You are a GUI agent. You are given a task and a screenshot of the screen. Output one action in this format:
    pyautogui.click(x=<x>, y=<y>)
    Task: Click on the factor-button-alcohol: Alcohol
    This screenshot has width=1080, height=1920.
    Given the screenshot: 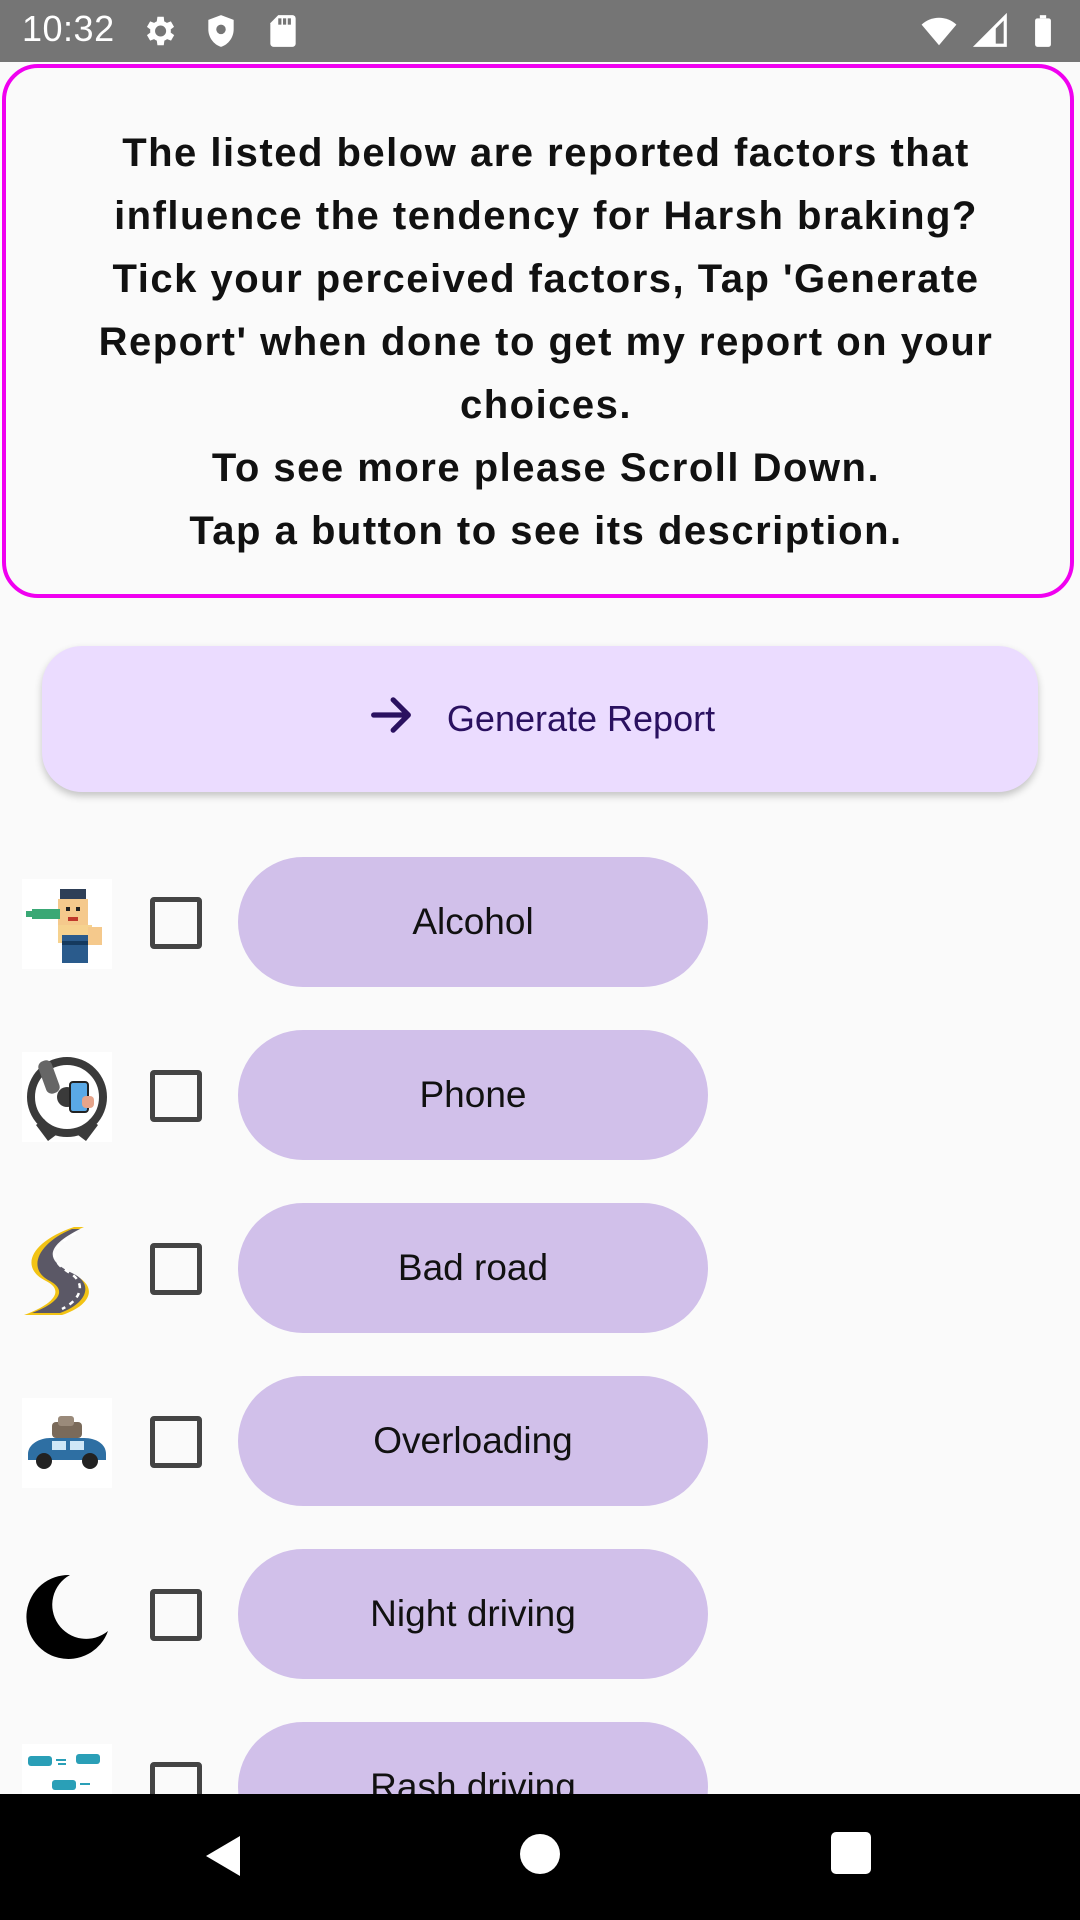 What is the action you would take?
    pyautogui.click(x=473, y=922)
    